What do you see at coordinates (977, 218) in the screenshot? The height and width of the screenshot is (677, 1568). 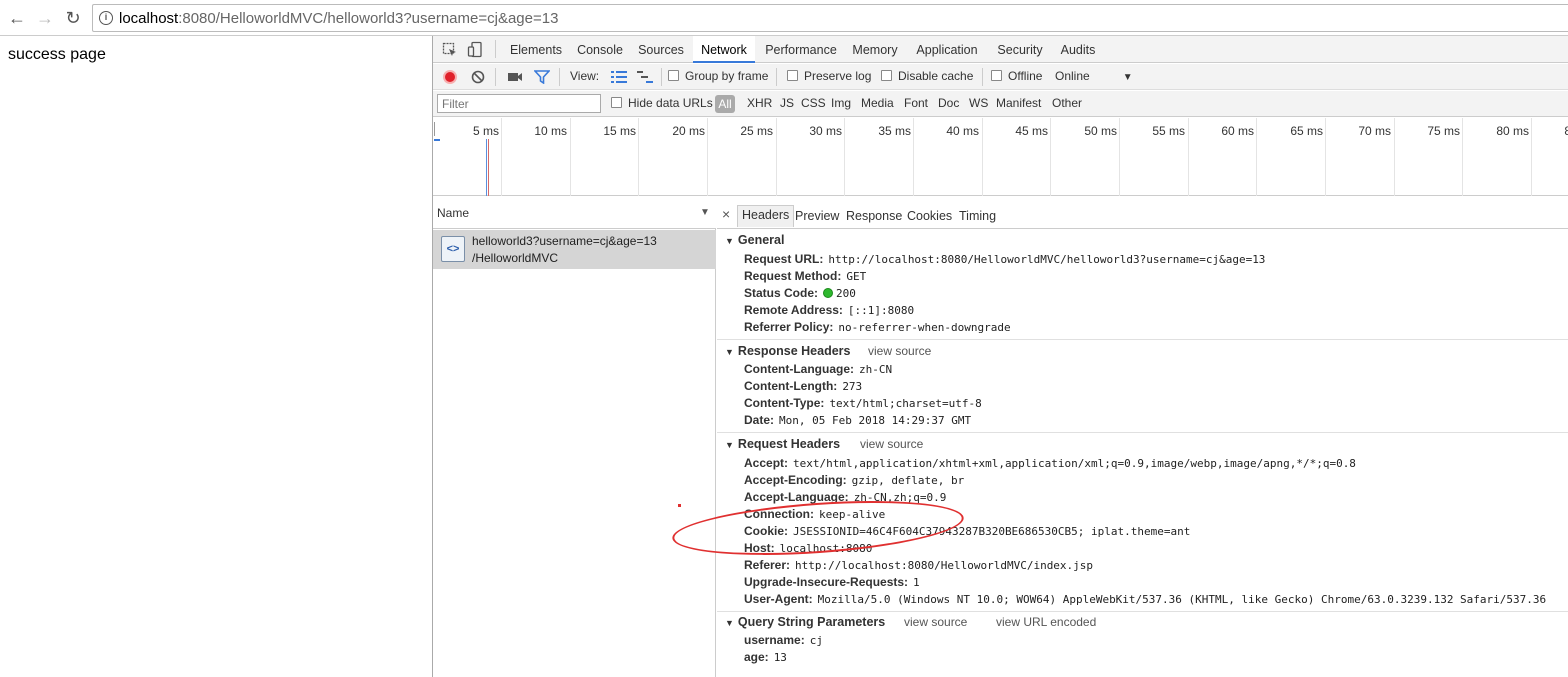 I see `tab-timing: Timing` at bounding box center [977, 218].